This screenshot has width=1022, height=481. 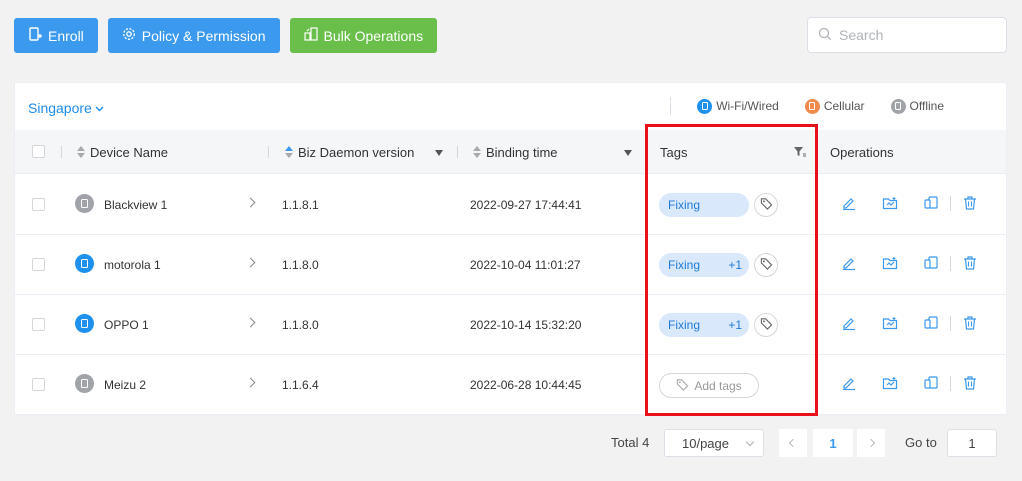 I want to click on enroll-button: Enroll, so click(x=56, y=35).